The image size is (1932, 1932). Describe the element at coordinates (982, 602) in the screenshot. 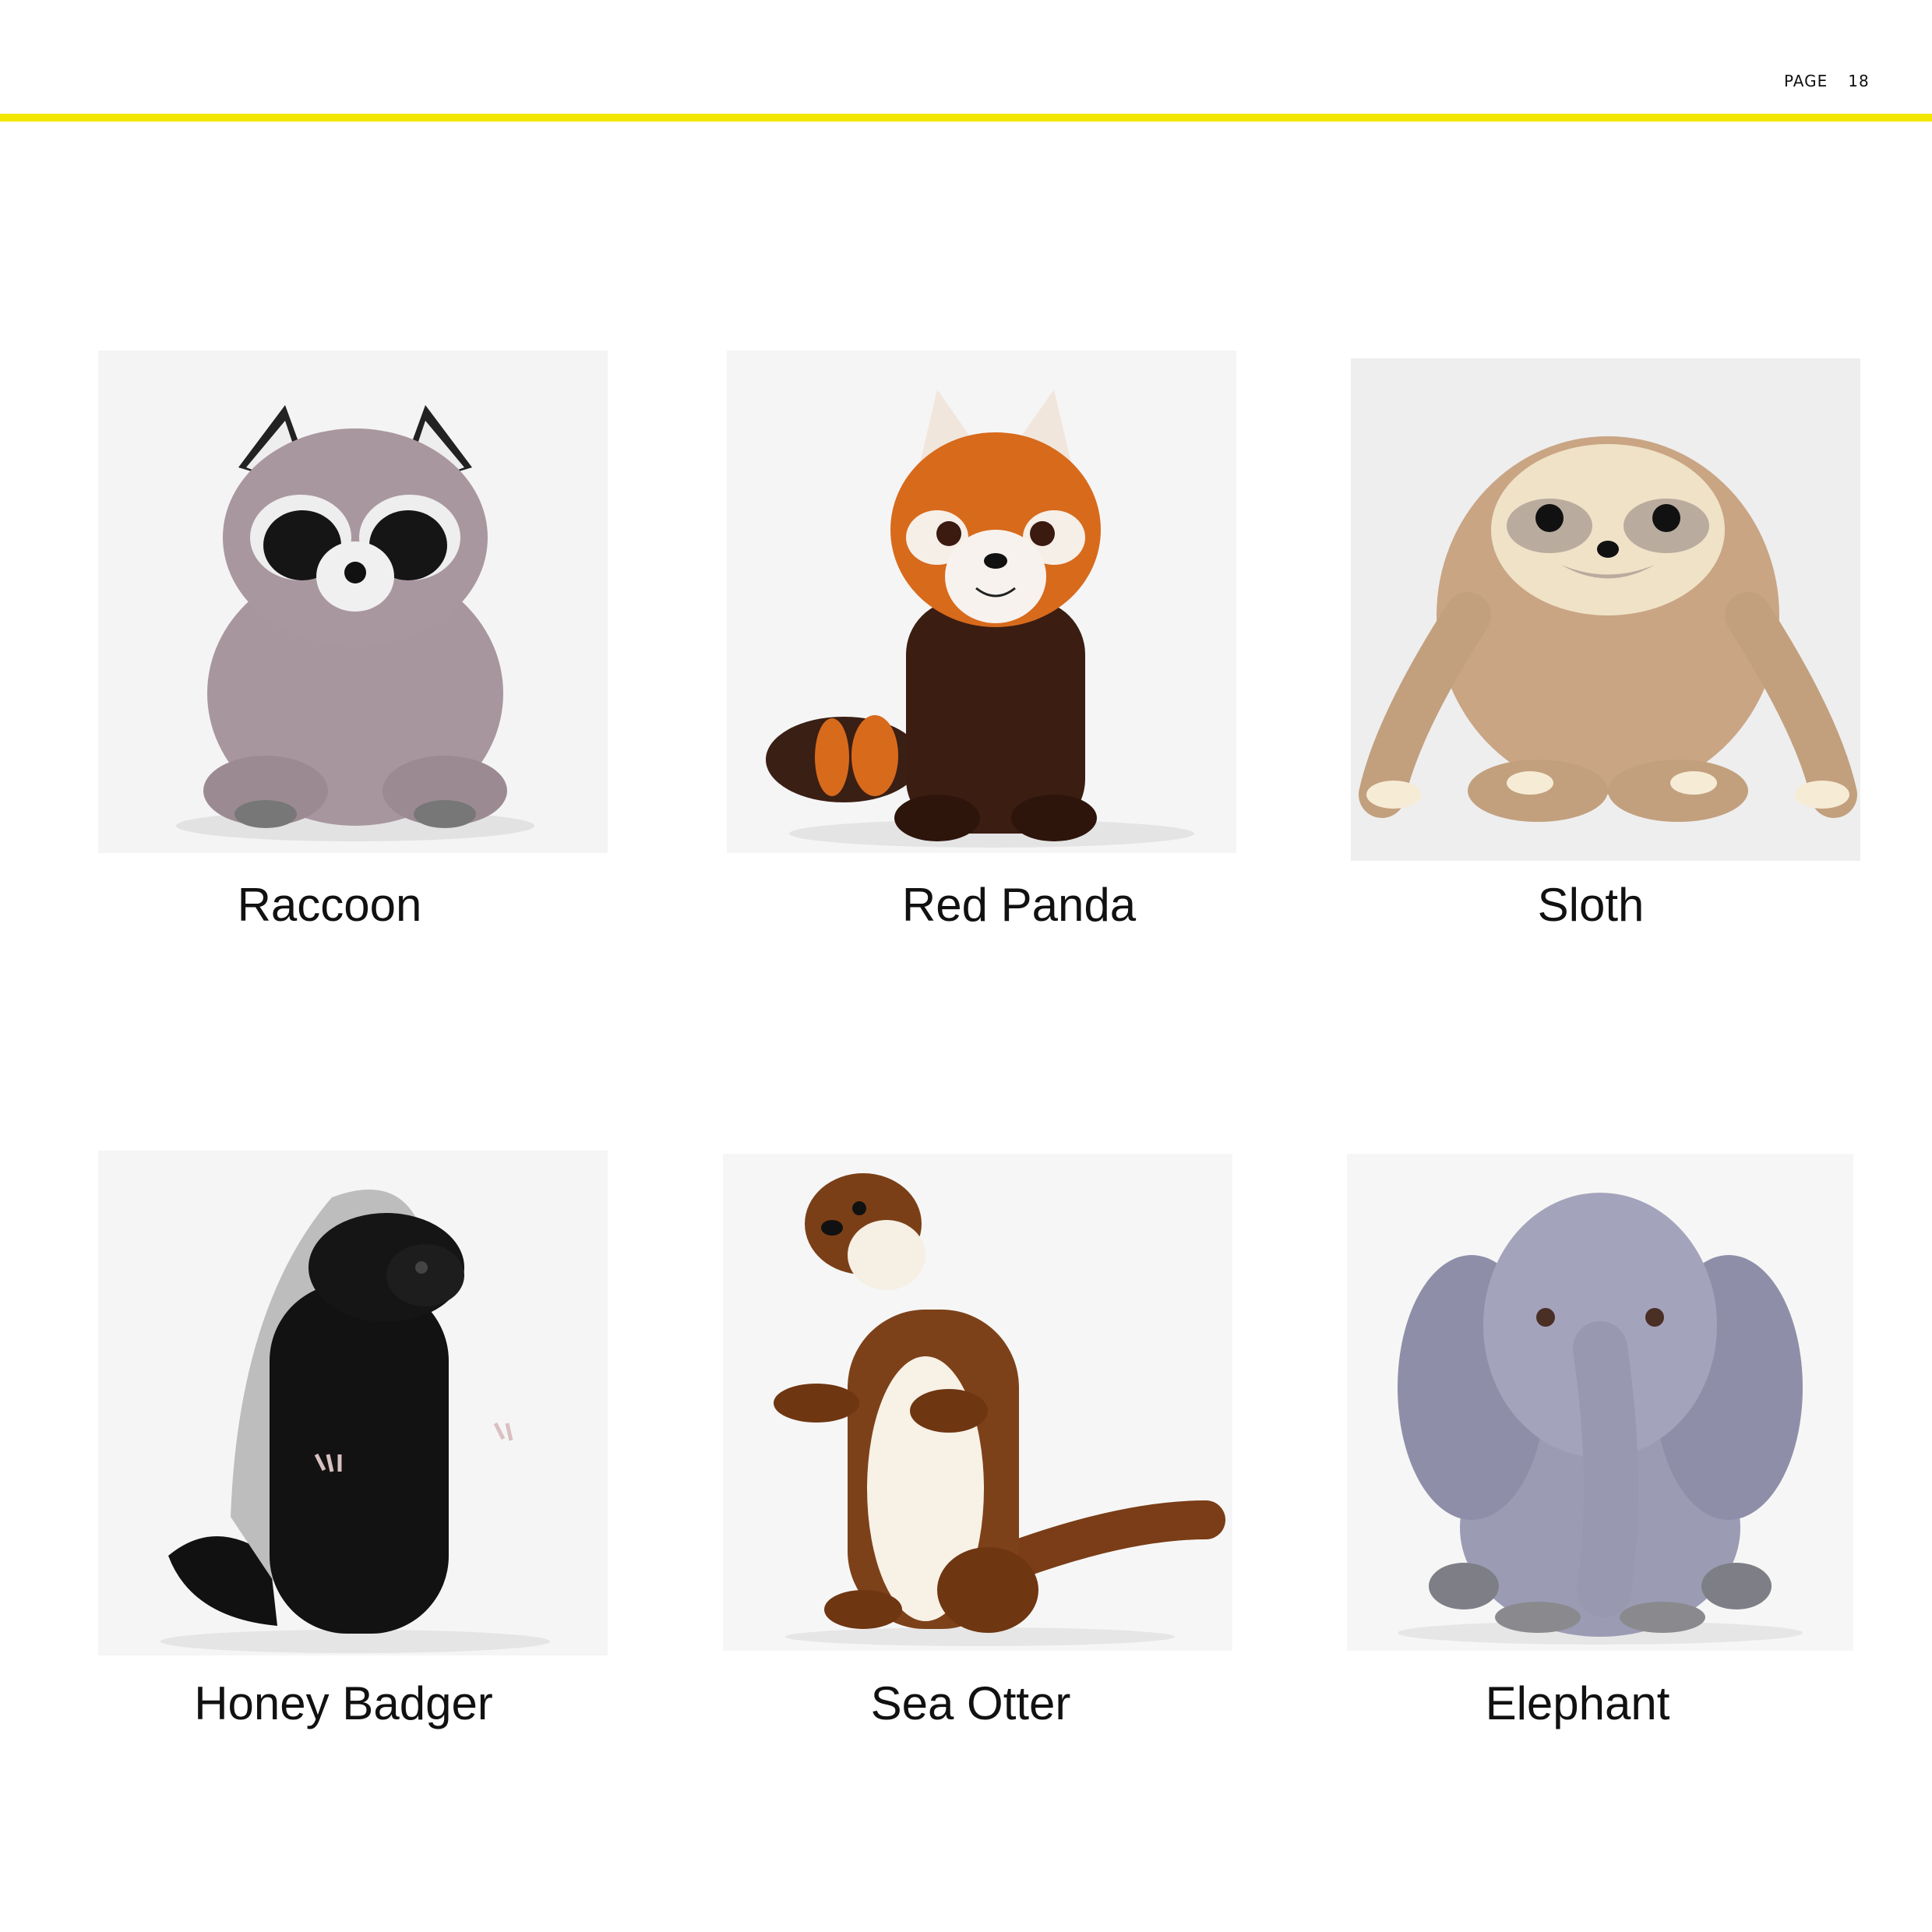

I see `red-panda-plush-photo` at that location.